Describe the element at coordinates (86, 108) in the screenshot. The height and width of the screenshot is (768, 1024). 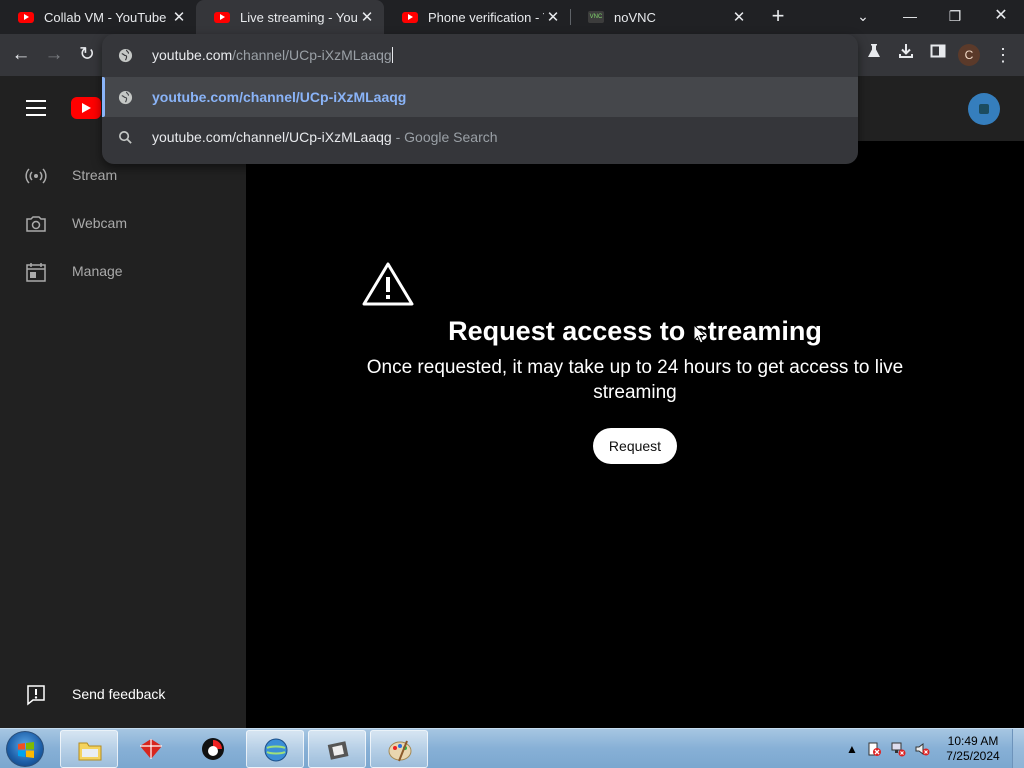
I see `youtube-logo` at that location.